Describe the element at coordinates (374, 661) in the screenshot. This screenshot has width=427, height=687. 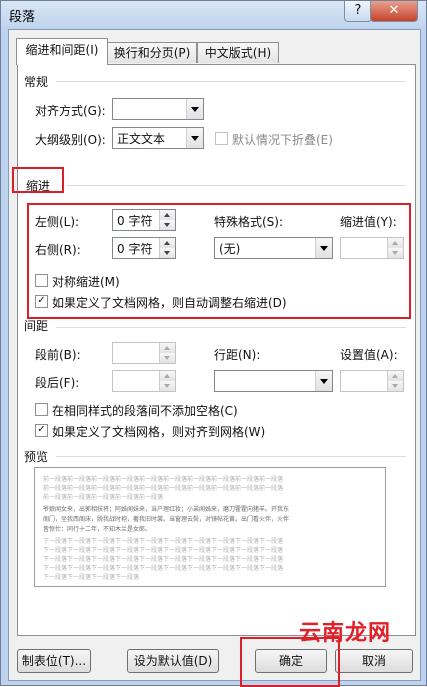
I see `cancel-button: 取消` at that location.